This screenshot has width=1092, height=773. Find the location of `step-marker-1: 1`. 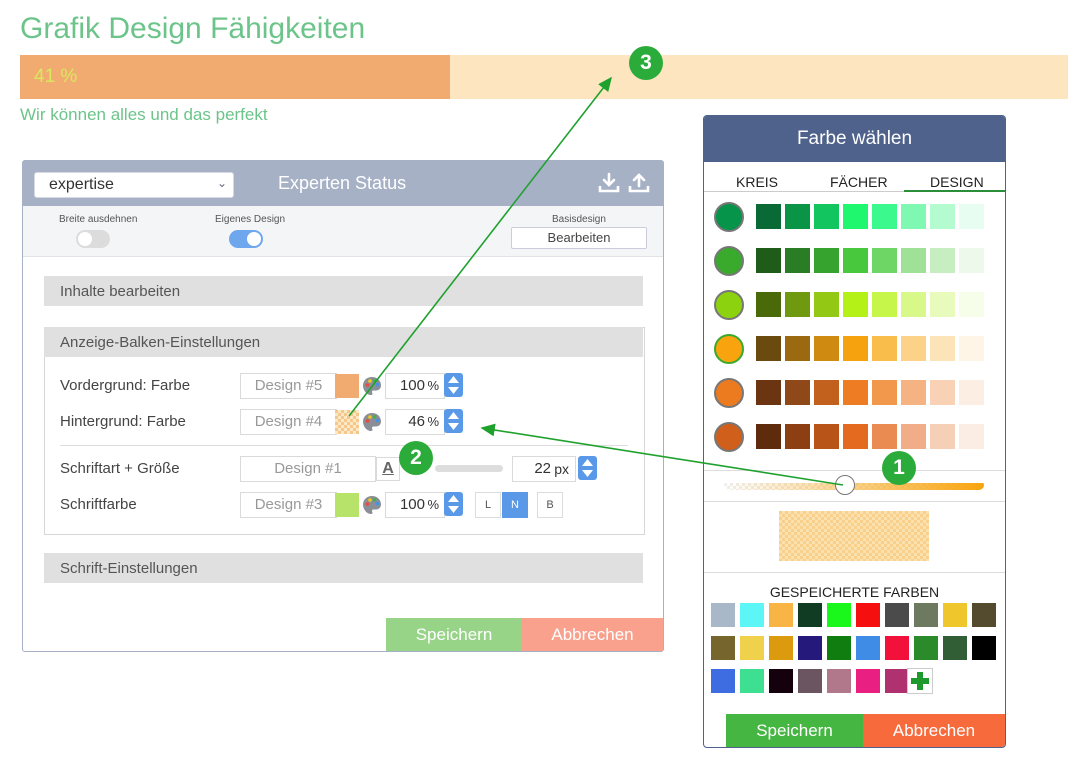

step-marker-1: 1 is located at coordinates (899, 468).